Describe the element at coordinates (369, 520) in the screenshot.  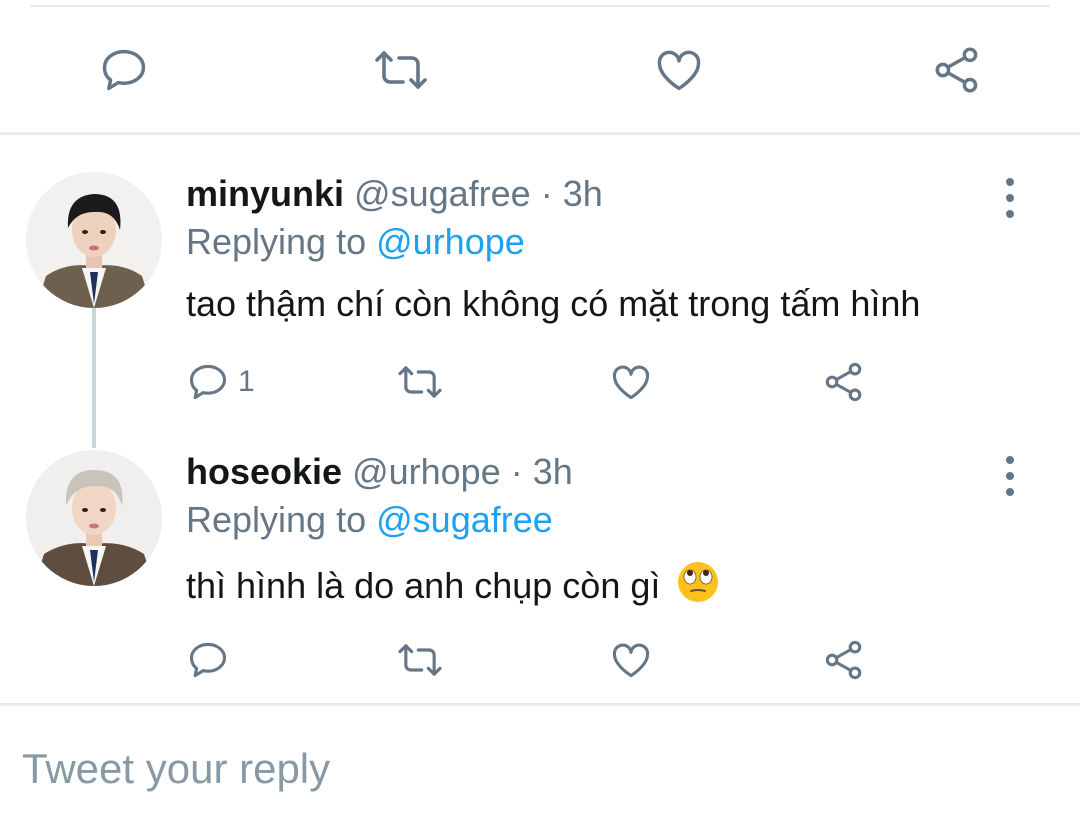
I see `replying-to-line: Replying to @sugafree` at that location.